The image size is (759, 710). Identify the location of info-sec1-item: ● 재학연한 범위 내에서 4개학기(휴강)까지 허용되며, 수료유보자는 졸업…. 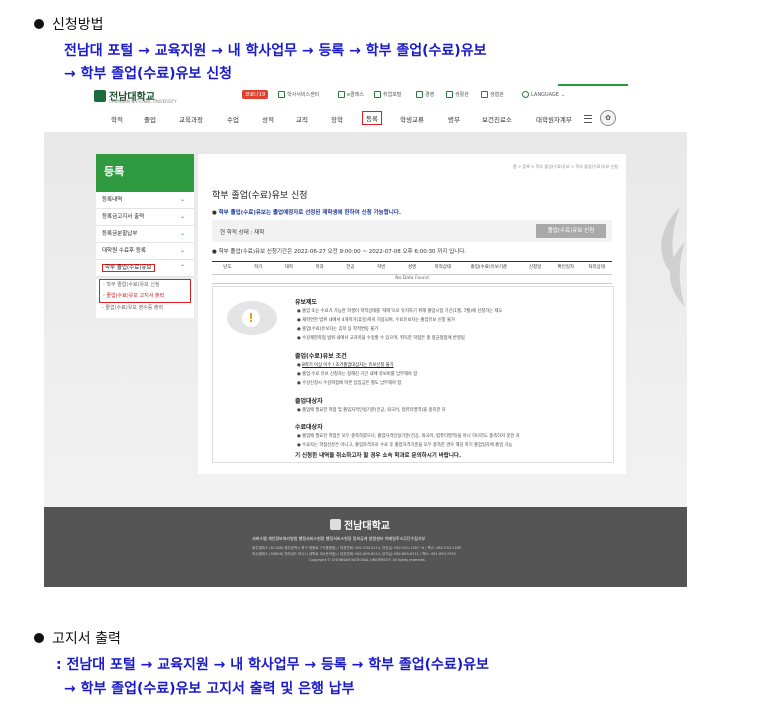
(376, 320).